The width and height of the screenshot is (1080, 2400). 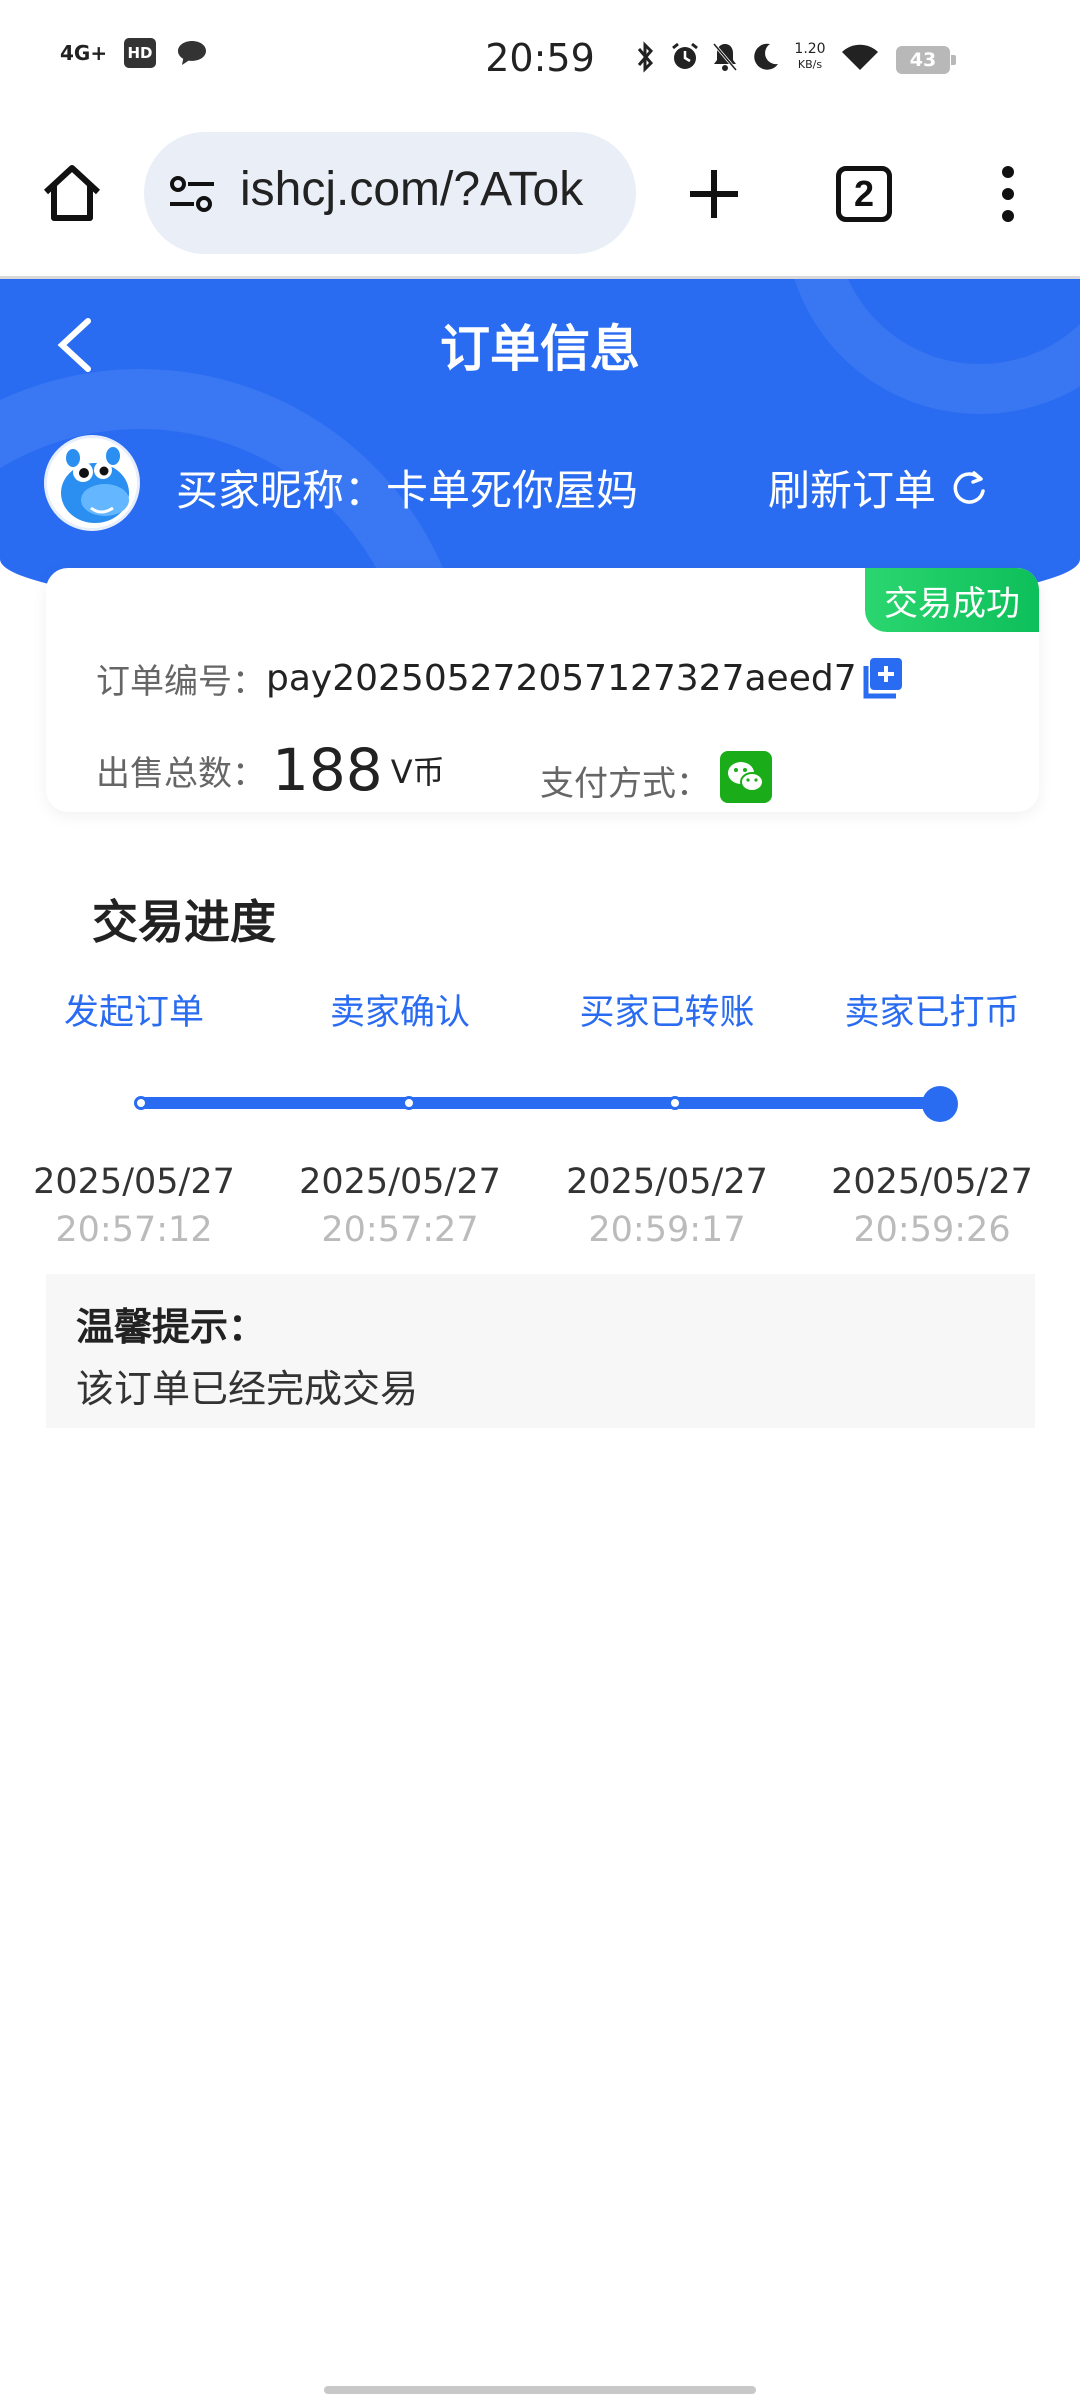 I want to click on mute-bell-icon, so click(x=725, y=57).